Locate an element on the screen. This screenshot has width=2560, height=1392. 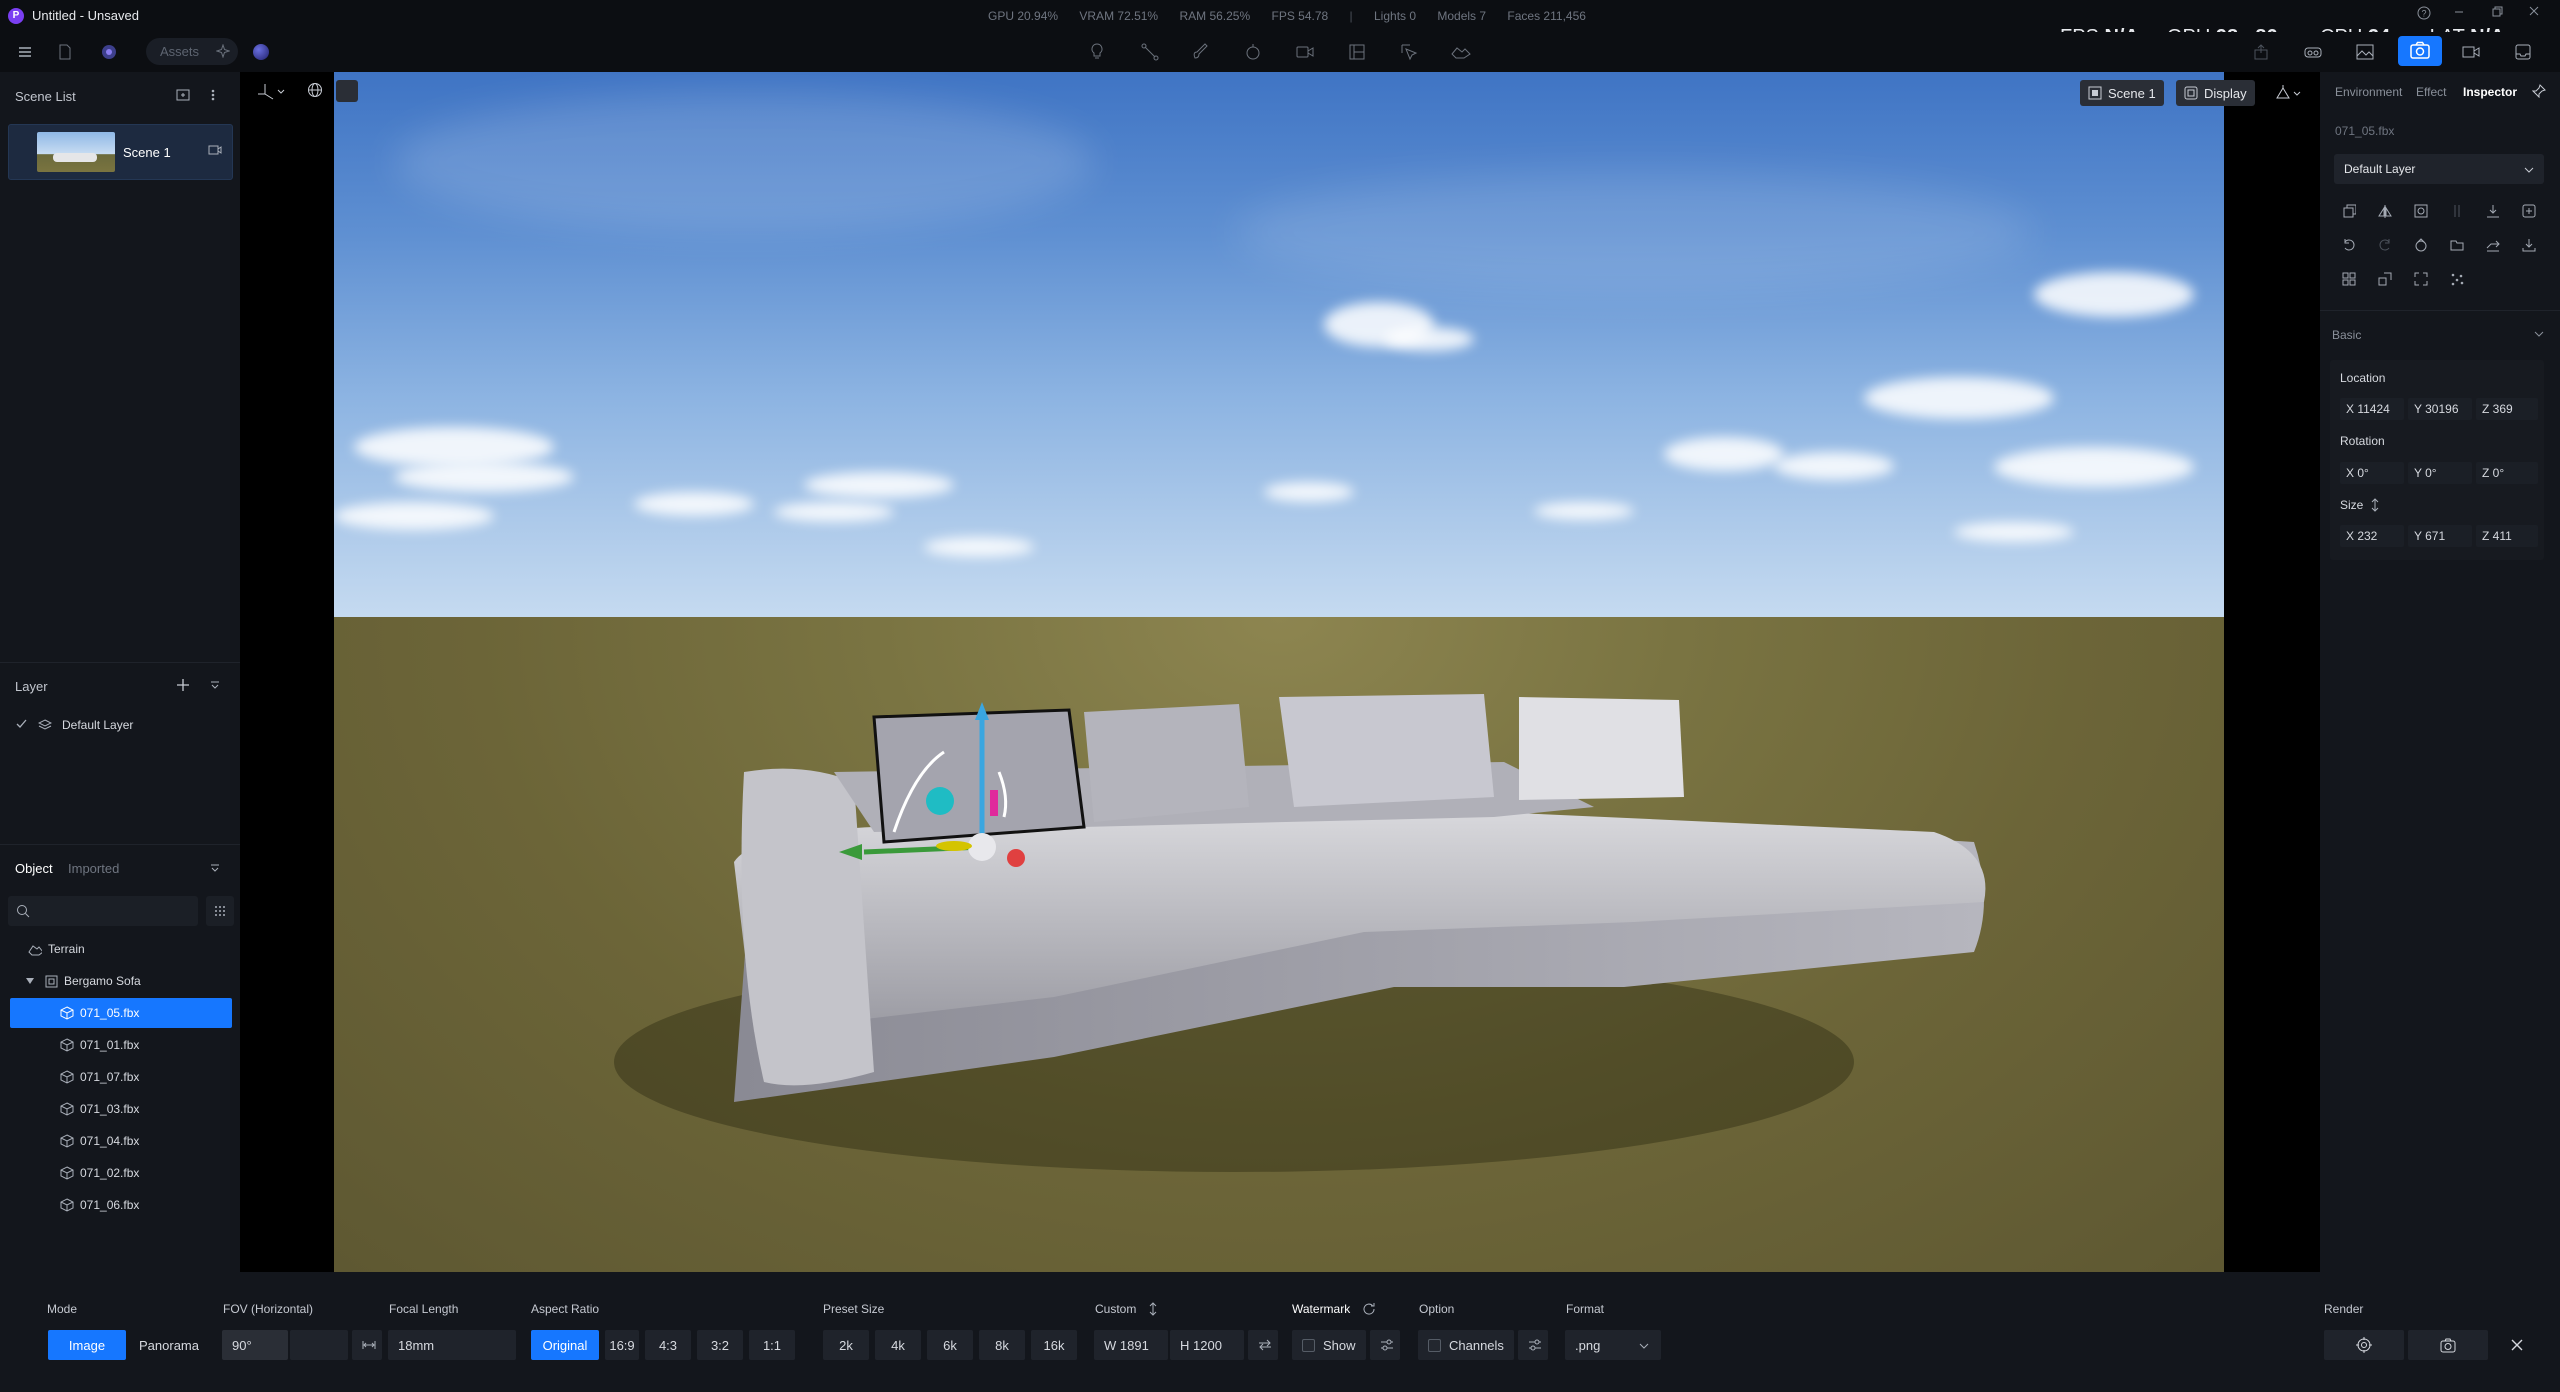
tab-effect: Effect is located at coordinates (2431, 92).